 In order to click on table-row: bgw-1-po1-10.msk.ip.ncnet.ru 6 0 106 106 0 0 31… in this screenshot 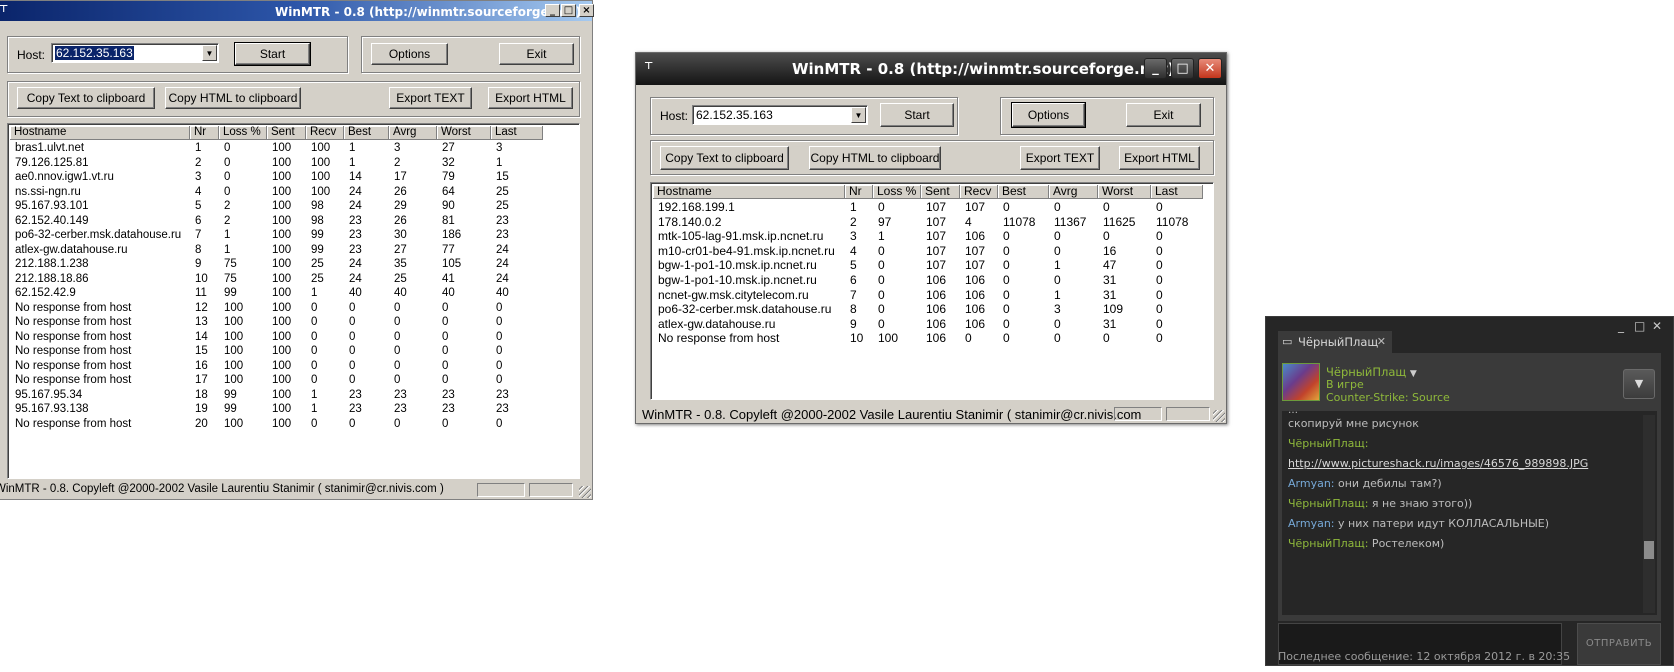, I will do `click(928, 280)`.